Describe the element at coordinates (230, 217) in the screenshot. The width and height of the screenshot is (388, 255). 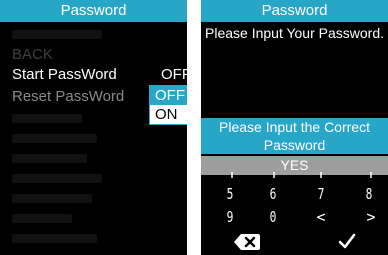
I see `keypad-key-9: 9` at that location.